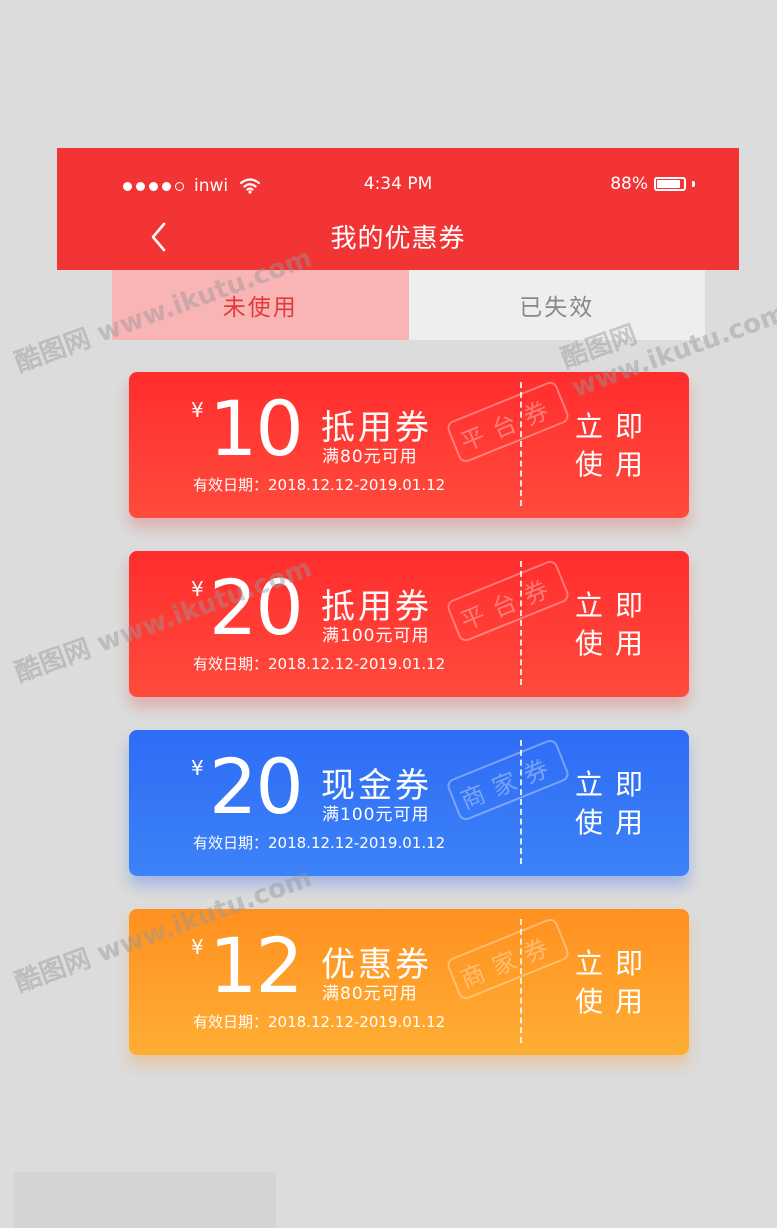  I want to click on battery-icon, so click(670, 184).